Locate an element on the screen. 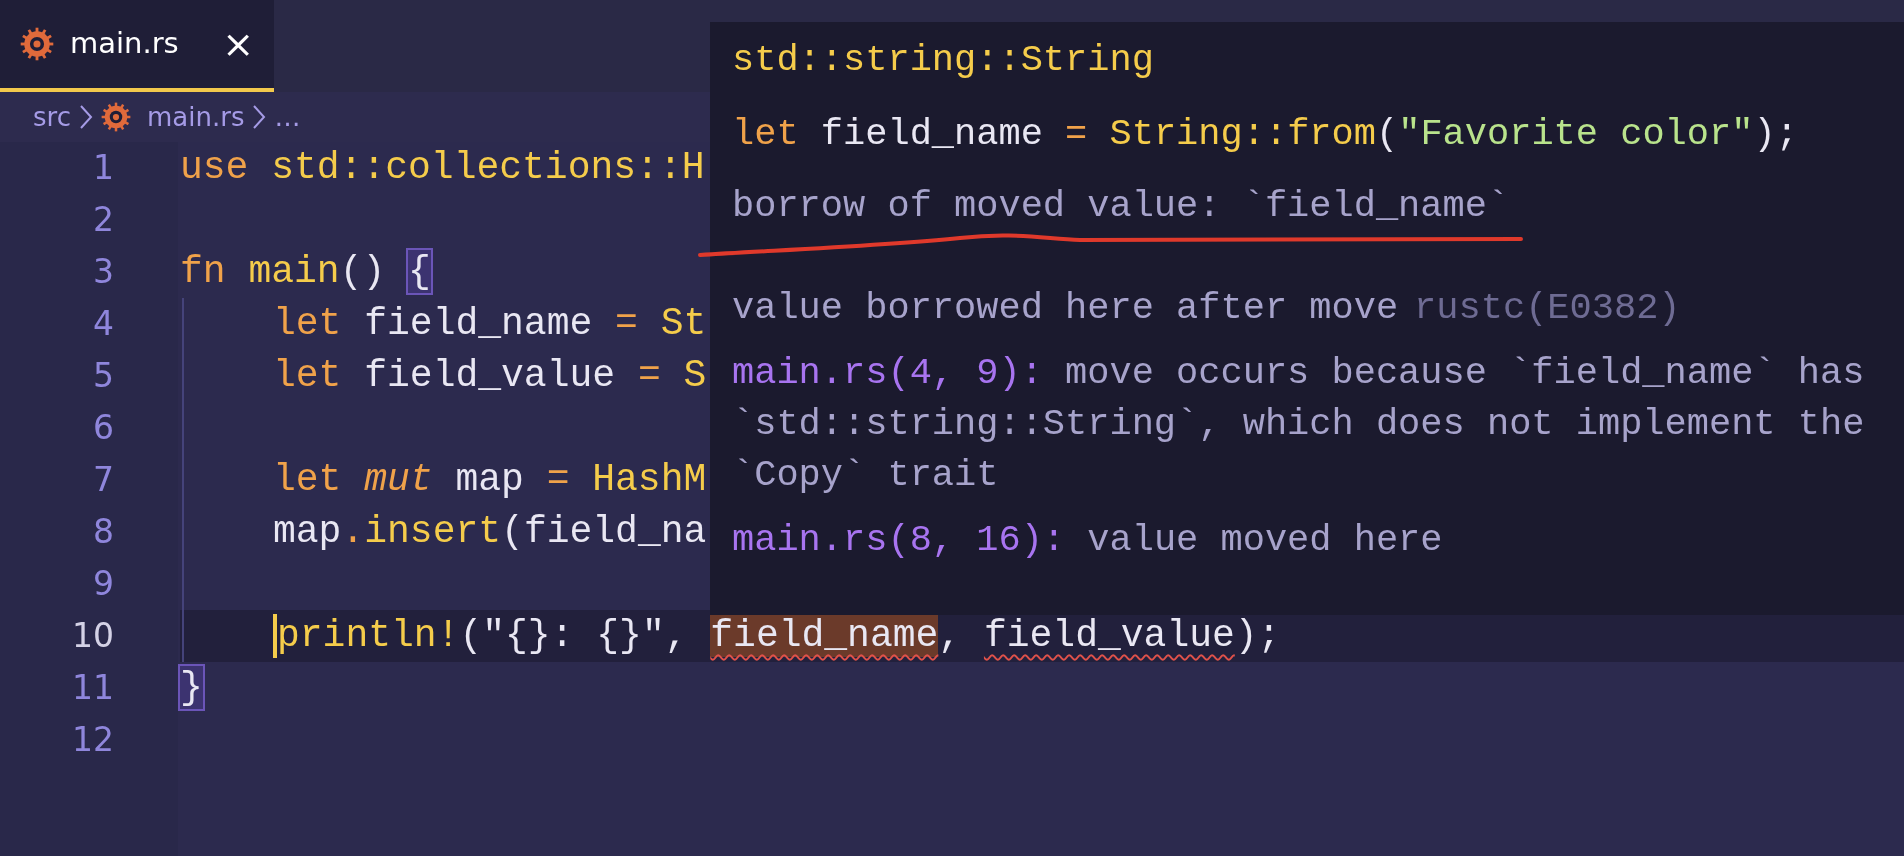  line-number: 6 is located at coordinates (103, 428).